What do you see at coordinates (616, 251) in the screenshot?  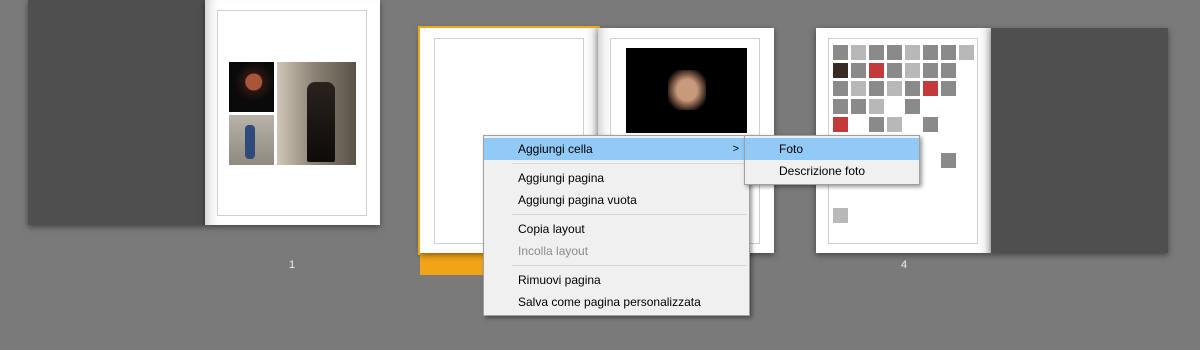 I see `menu-item-paste-layout: Incolla layout` at bounding box center [616, 251].